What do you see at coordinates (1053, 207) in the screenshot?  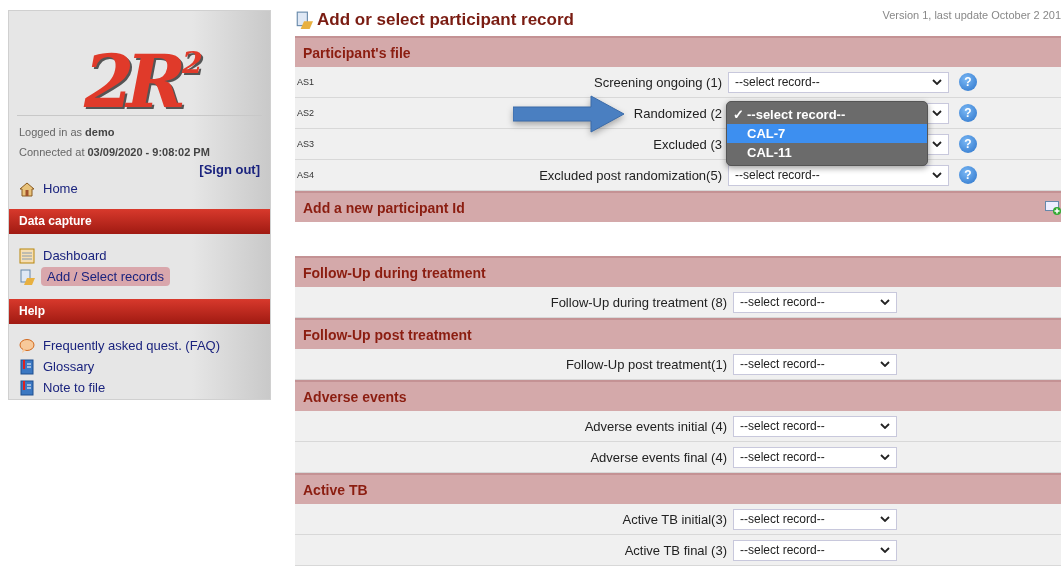 I see `add-icon` at bounding box center [1053, 207].